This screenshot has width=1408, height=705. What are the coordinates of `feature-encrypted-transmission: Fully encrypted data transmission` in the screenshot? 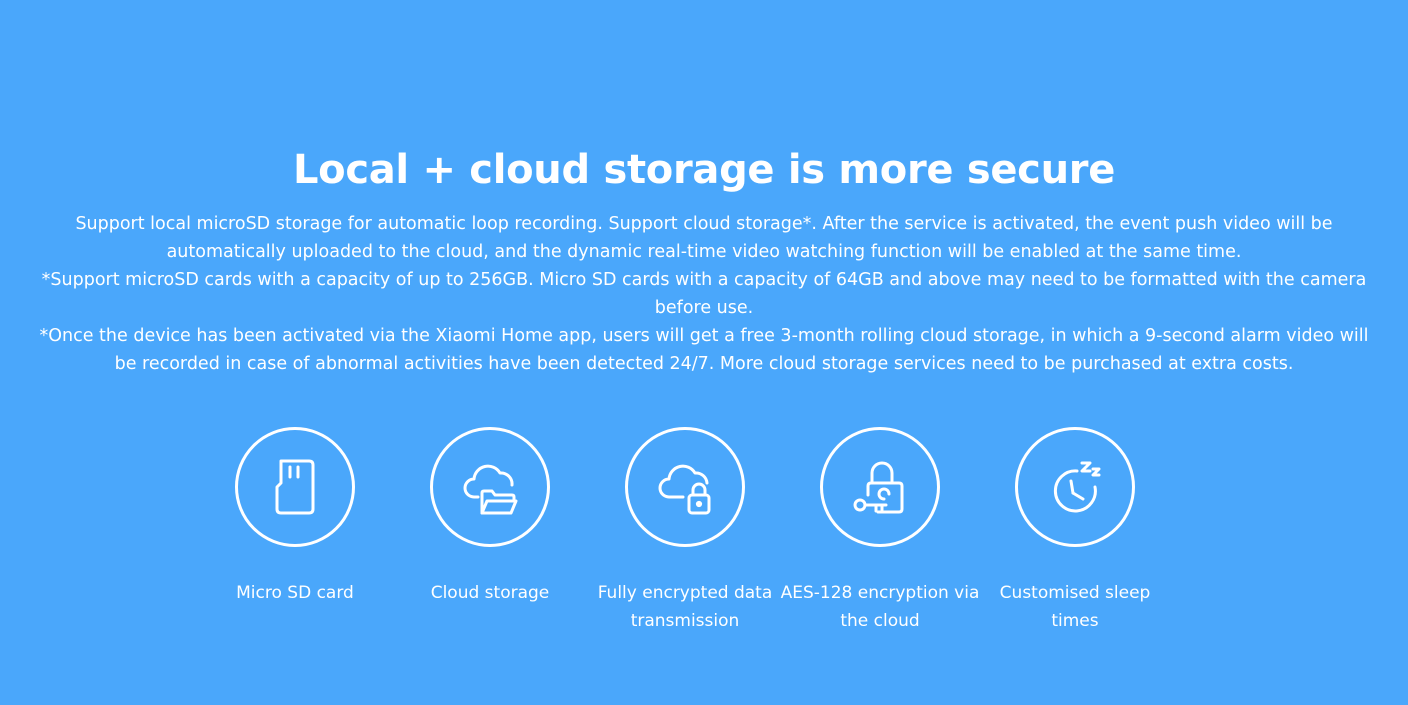 It's located at (685, 531).